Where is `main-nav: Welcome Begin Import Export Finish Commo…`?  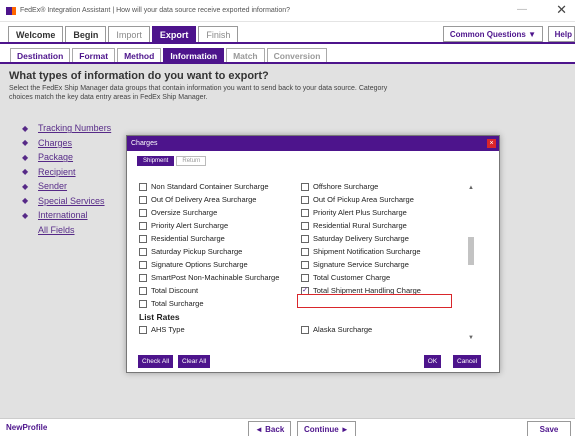 main-nav: Welcome Begin Import Export Finish Commo… is located at coordinates (287, 34).